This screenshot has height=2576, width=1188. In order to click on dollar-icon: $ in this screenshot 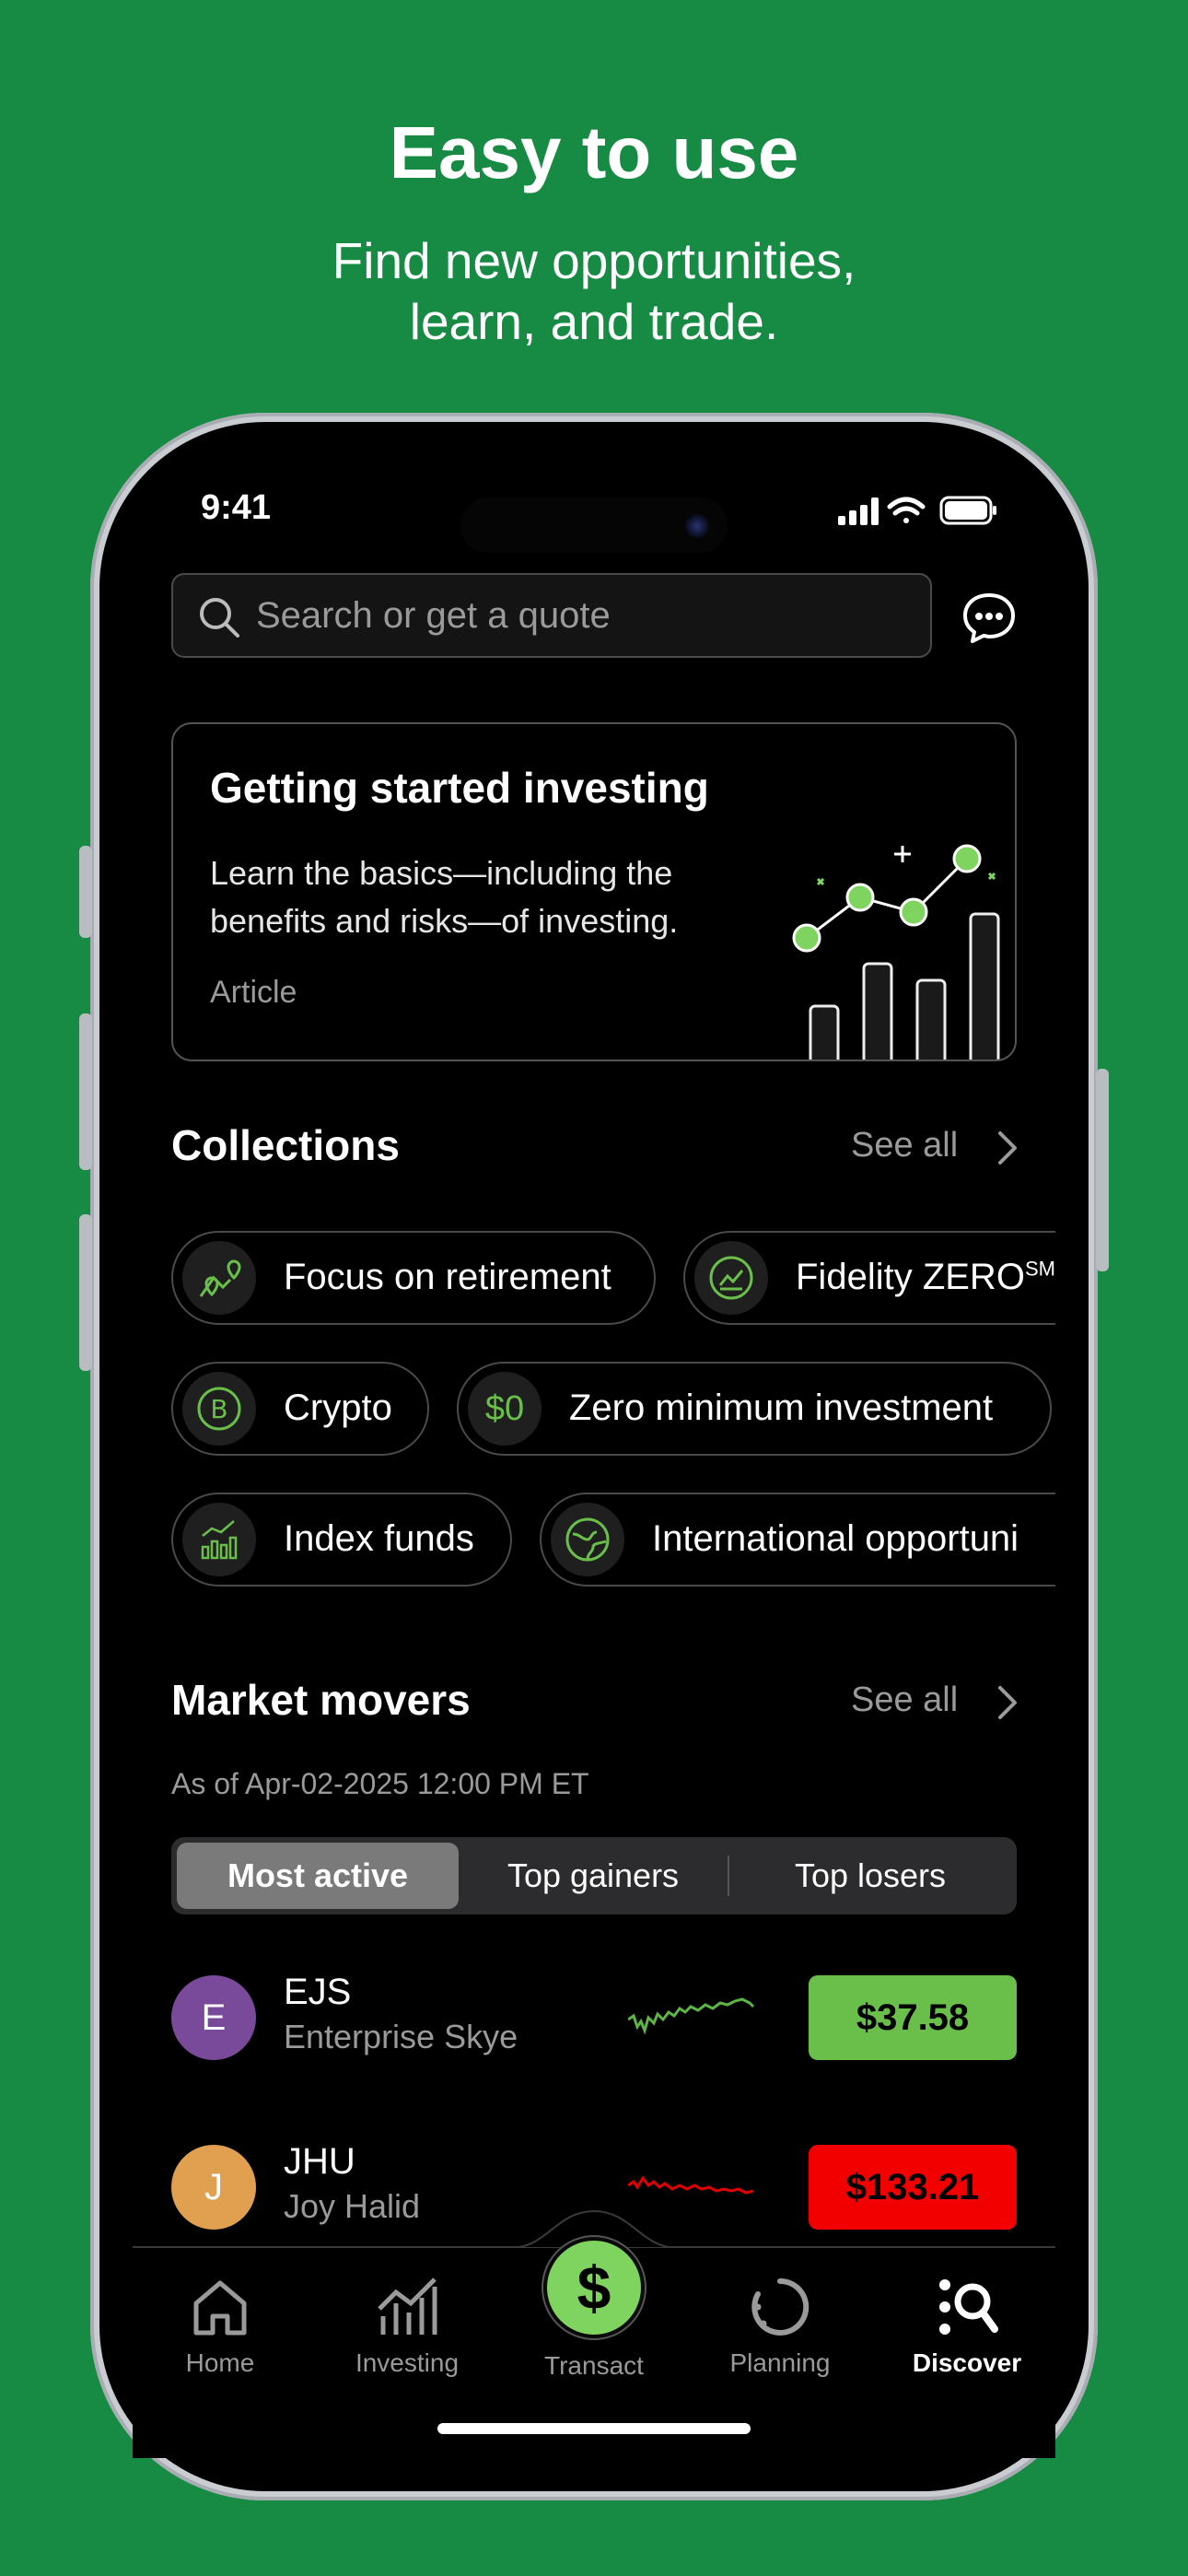, I will do `click(594, 2288)`.